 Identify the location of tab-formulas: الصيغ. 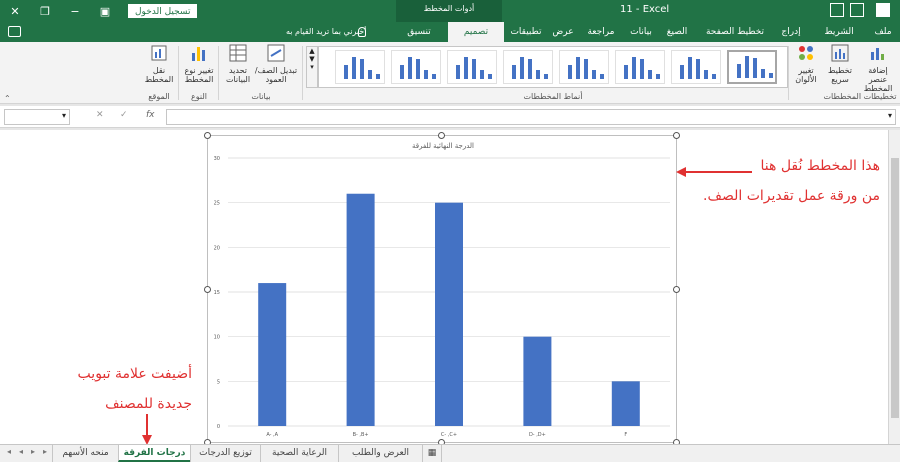
(677, 32).